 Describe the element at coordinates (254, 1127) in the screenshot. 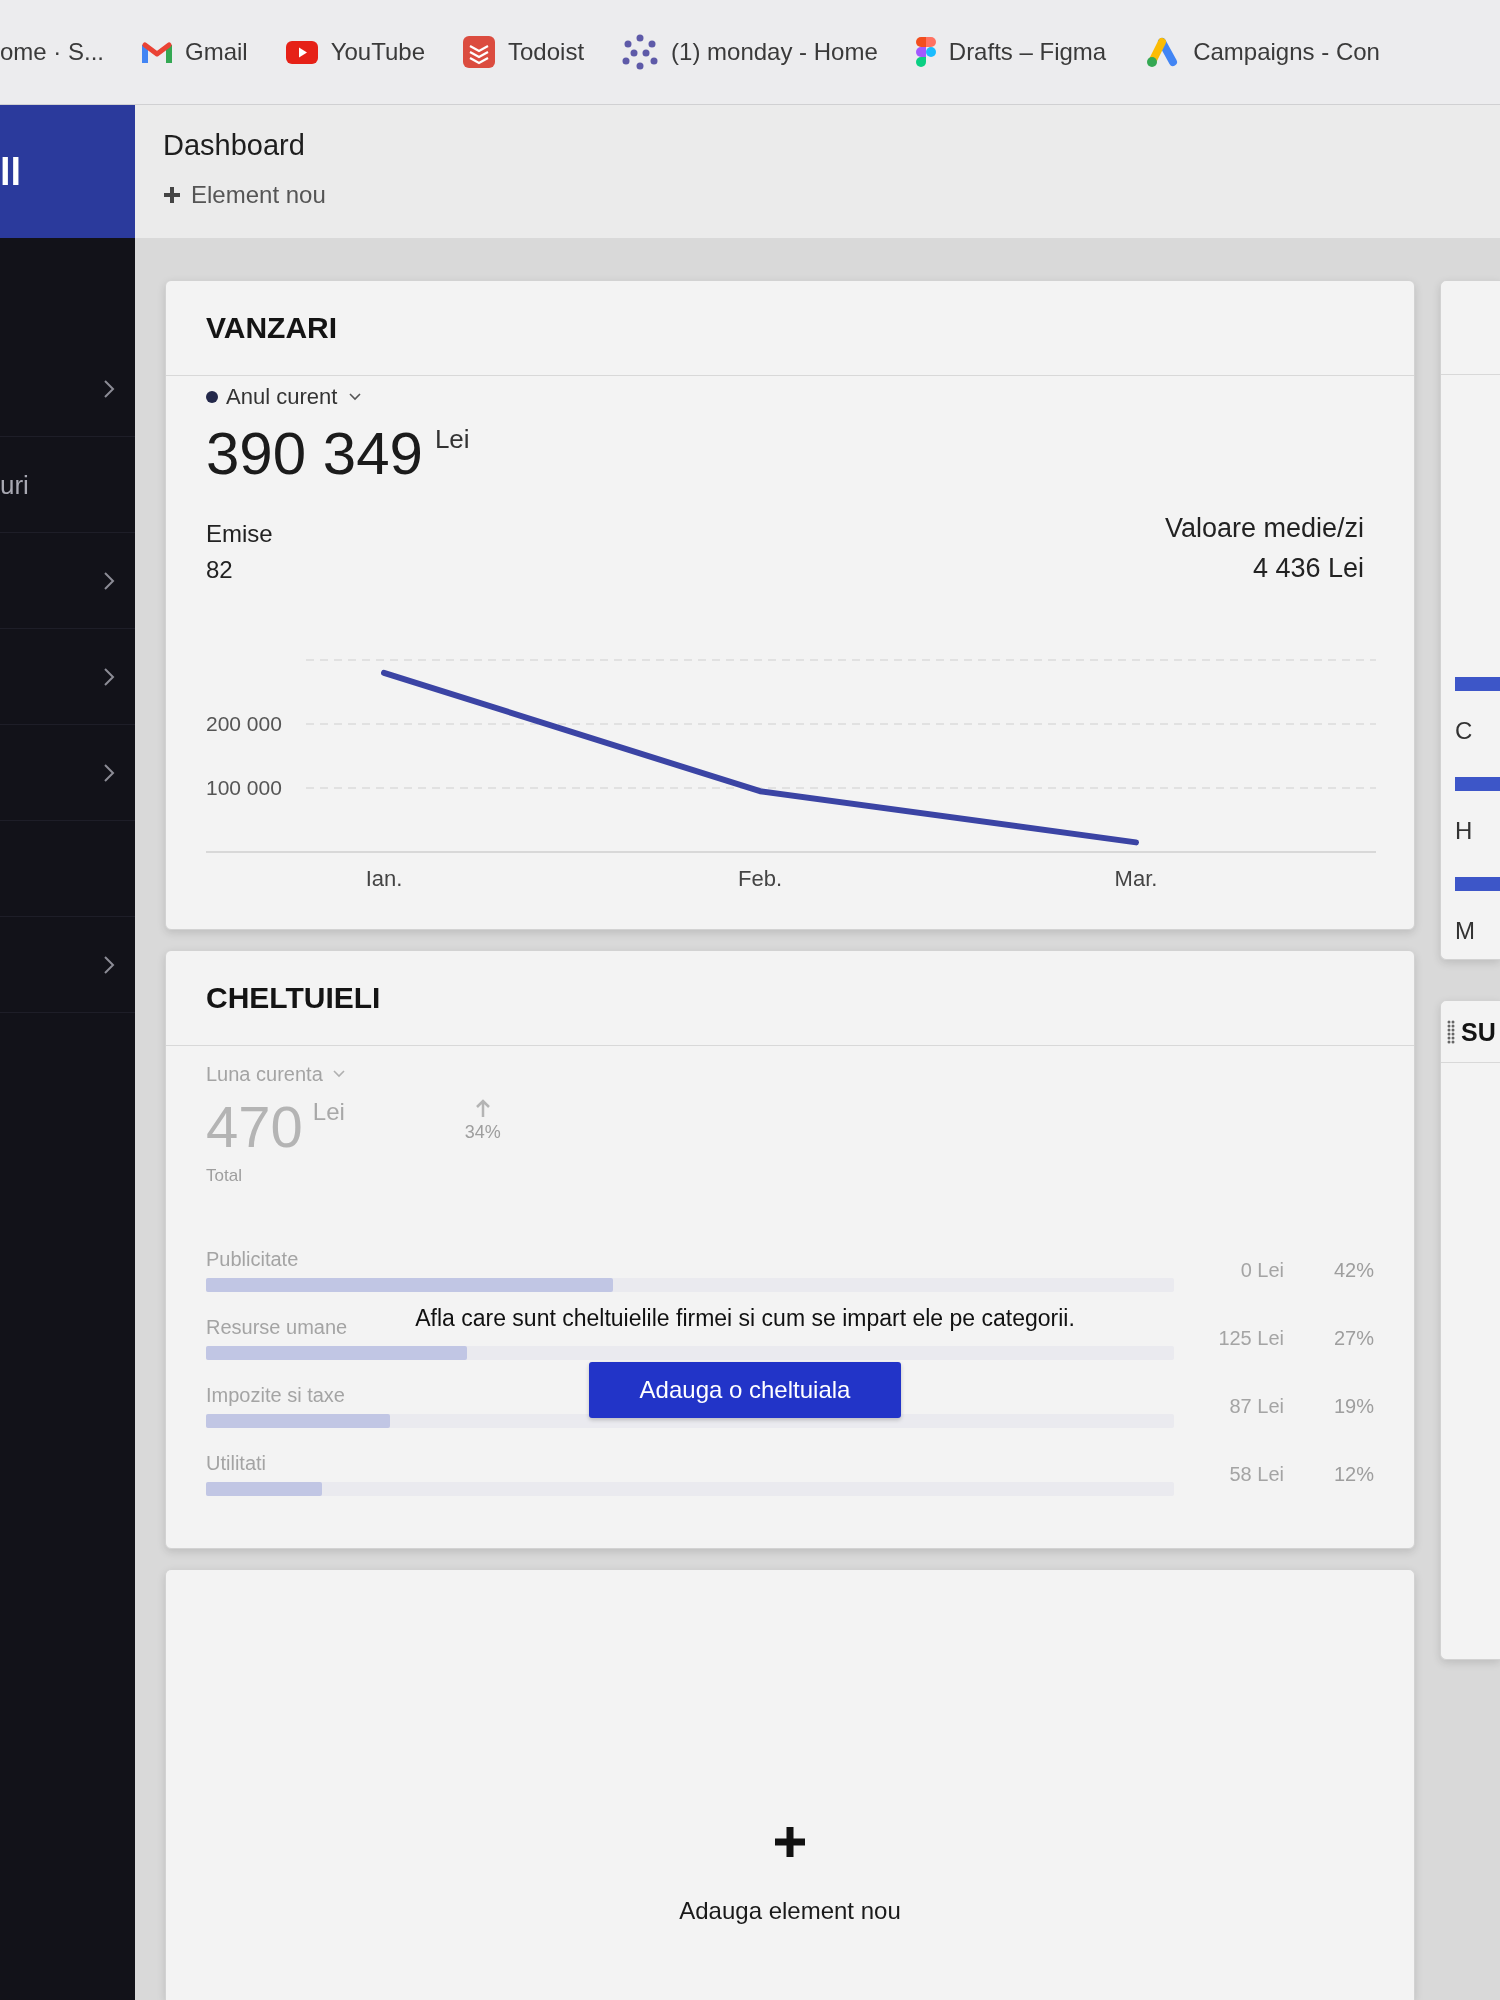

I see `expenses-total: 470` at that location.